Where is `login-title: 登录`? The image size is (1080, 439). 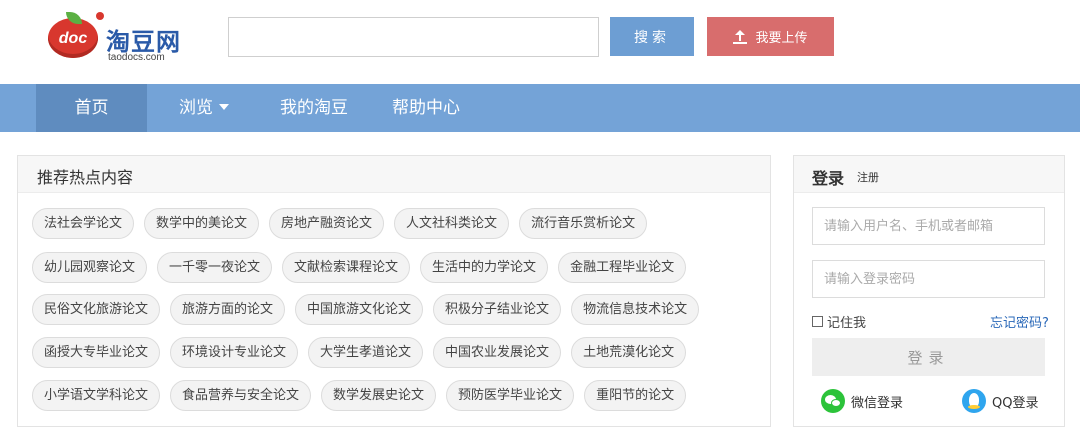 login-title: 登录 is located at coordinates (828, 178).